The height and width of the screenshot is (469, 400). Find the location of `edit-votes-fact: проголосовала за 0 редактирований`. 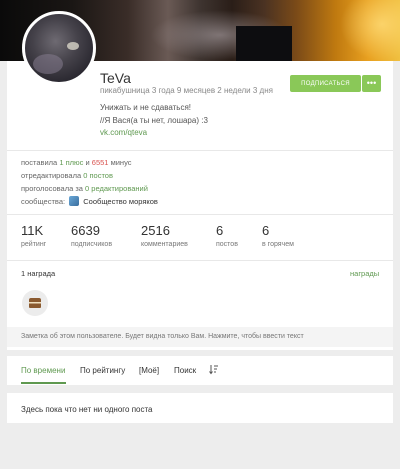

edit-votes-fact: проголосовала за 0 редактирований is located at coordinates (84, 188).